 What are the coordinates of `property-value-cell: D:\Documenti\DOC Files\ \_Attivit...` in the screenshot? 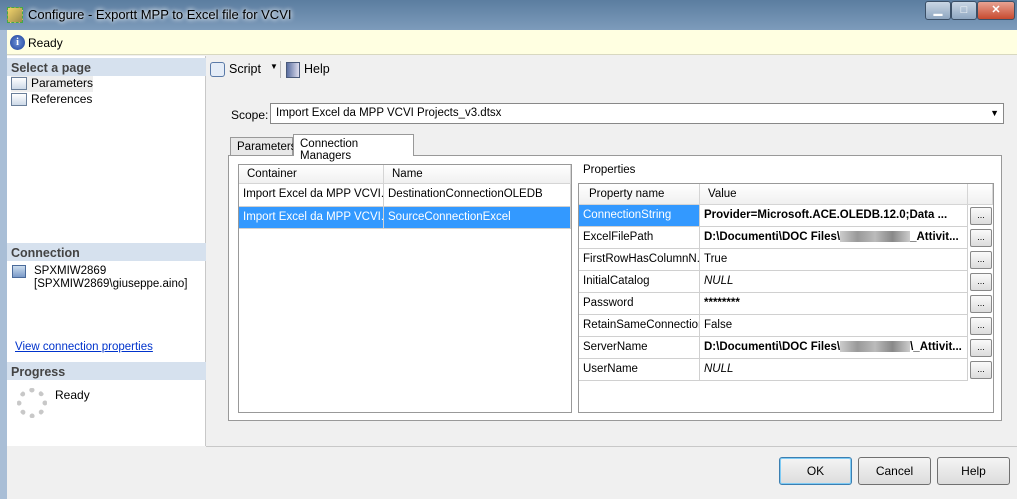 It's located at (834, 348).